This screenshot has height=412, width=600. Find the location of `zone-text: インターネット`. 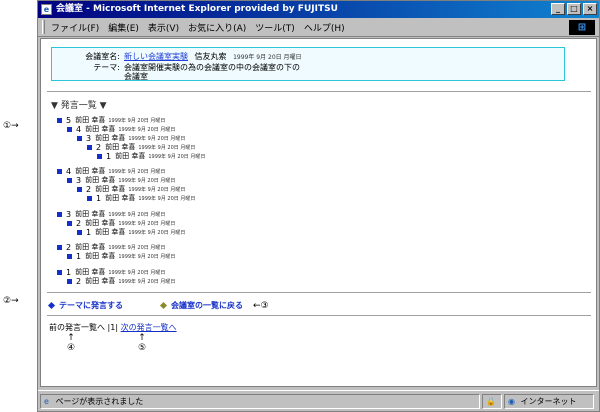

zone-text: インターネット is located at coordinates (548, 401).